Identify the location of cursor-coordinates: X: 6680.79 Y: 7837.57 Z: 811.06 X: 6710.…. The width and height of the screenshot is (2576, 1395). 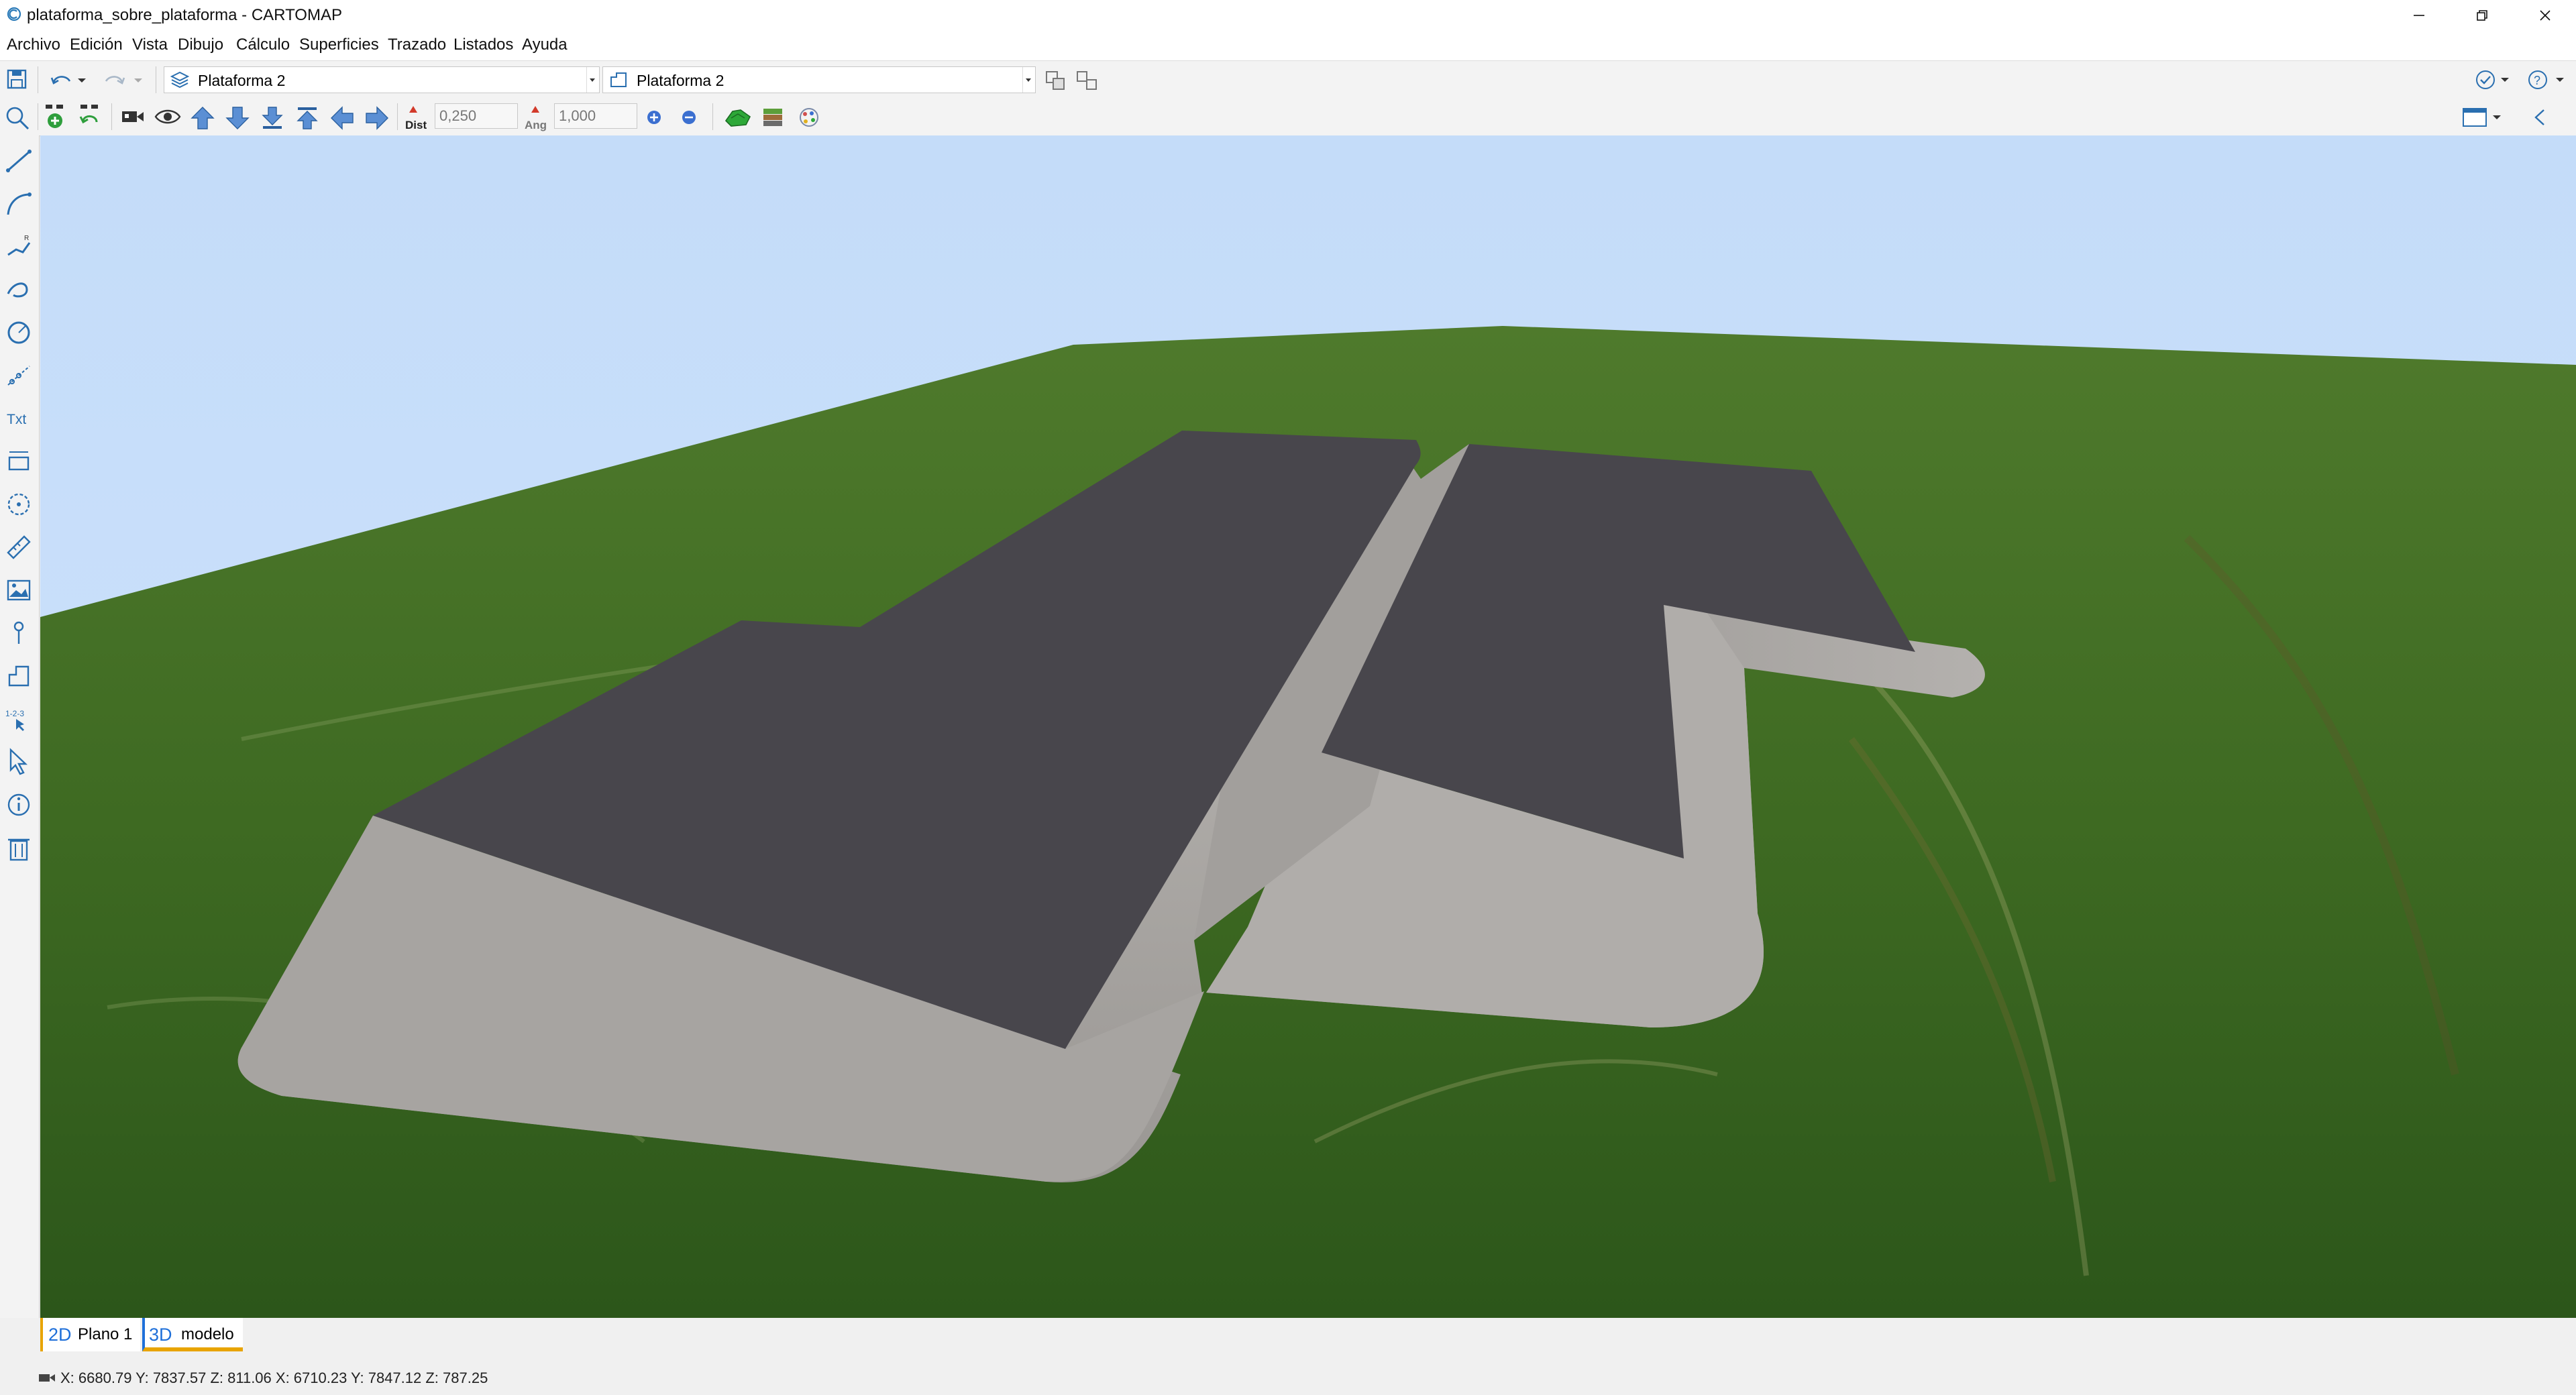
(274, 1378).